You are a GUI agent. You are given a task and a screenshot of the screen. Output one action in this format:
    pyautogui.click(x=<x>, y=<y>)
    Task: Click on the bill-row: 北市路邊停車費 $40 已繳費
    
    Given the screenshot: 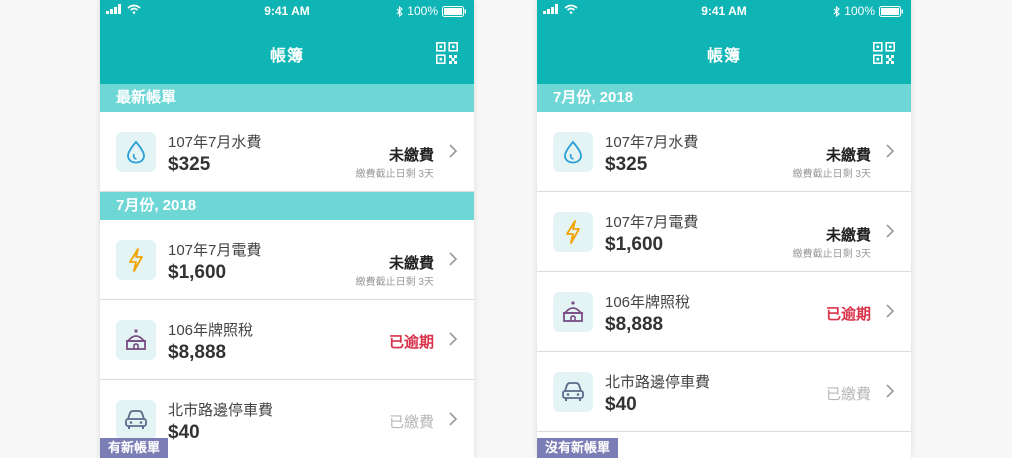 What is the action you would take?
    pyautogui.click(x=724, y=392)
    